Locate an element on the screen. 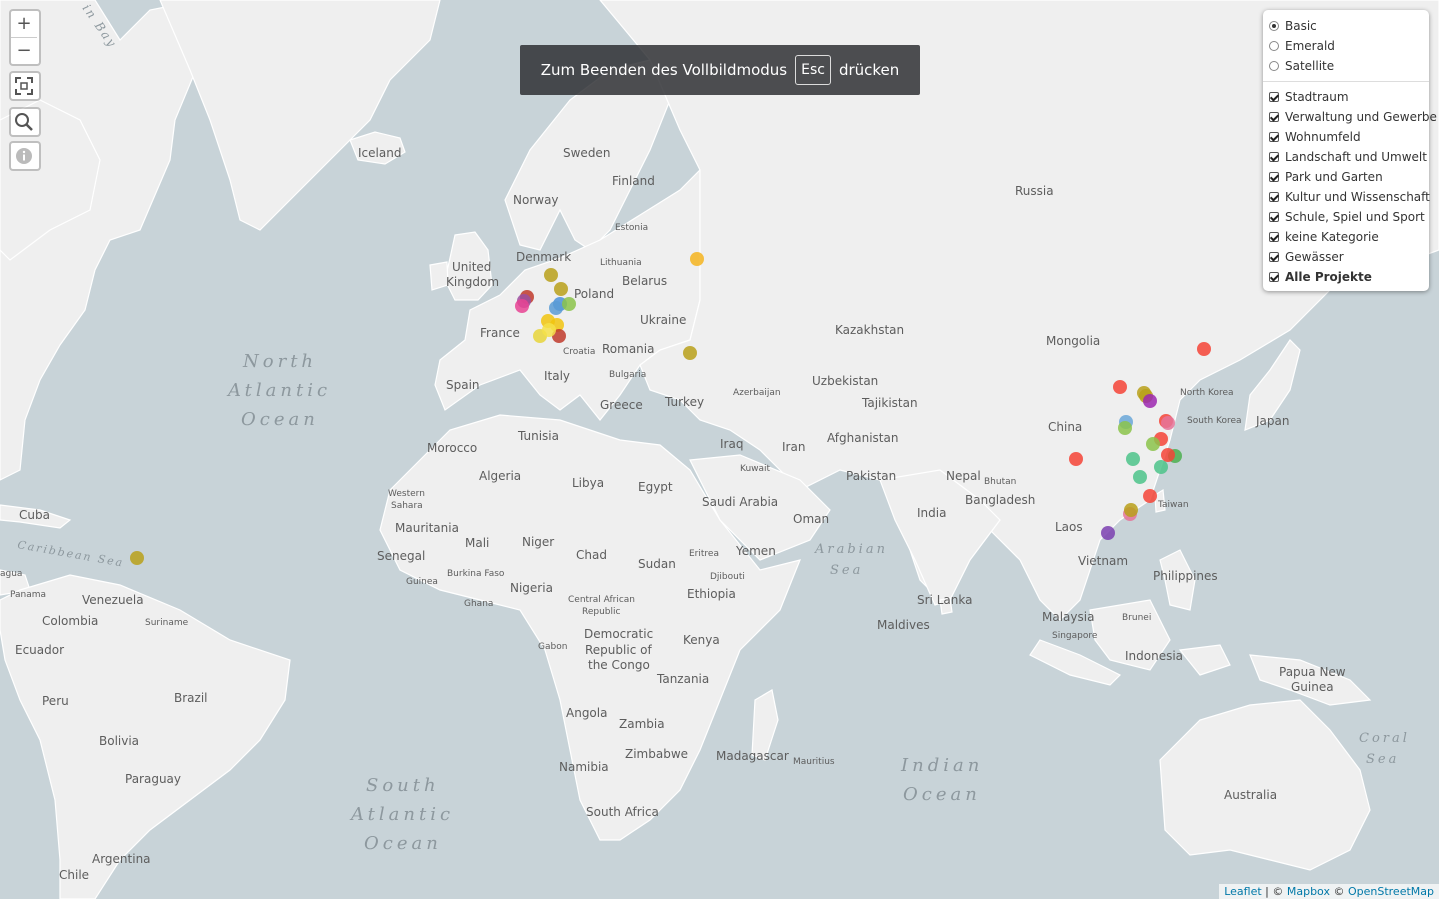 The height and width of the screenshot is (899, 1439). overlay-layer-8: Gewässer is located at coordinates (1346, 257).